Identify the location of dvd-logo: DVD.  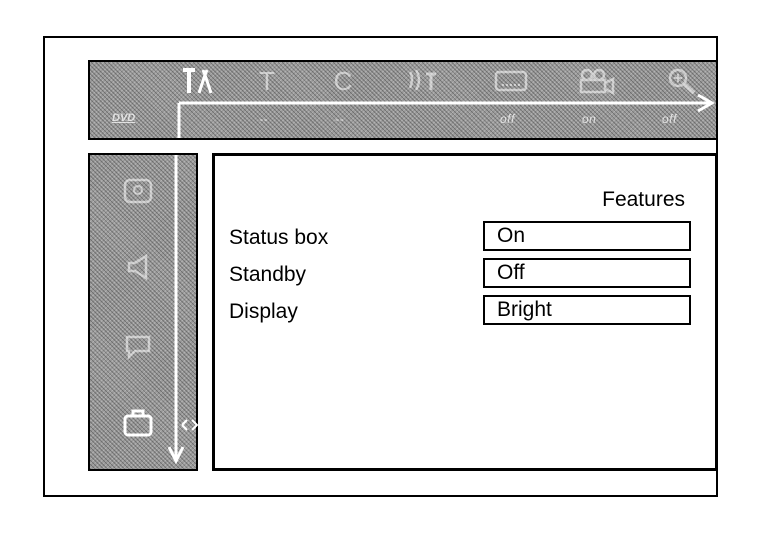
(124, 118).